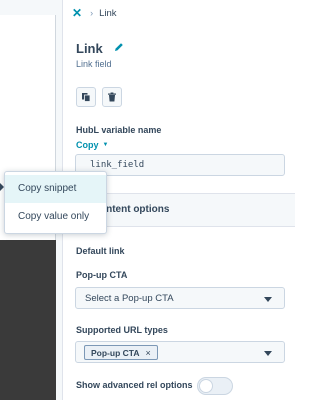 Image resolution: width=320 pixels, height=400 pixels. What do you see at coordinates (147, 353) in the screenshot?
I see `remove-tag-icon: ×` at bounding box center [147, 353].